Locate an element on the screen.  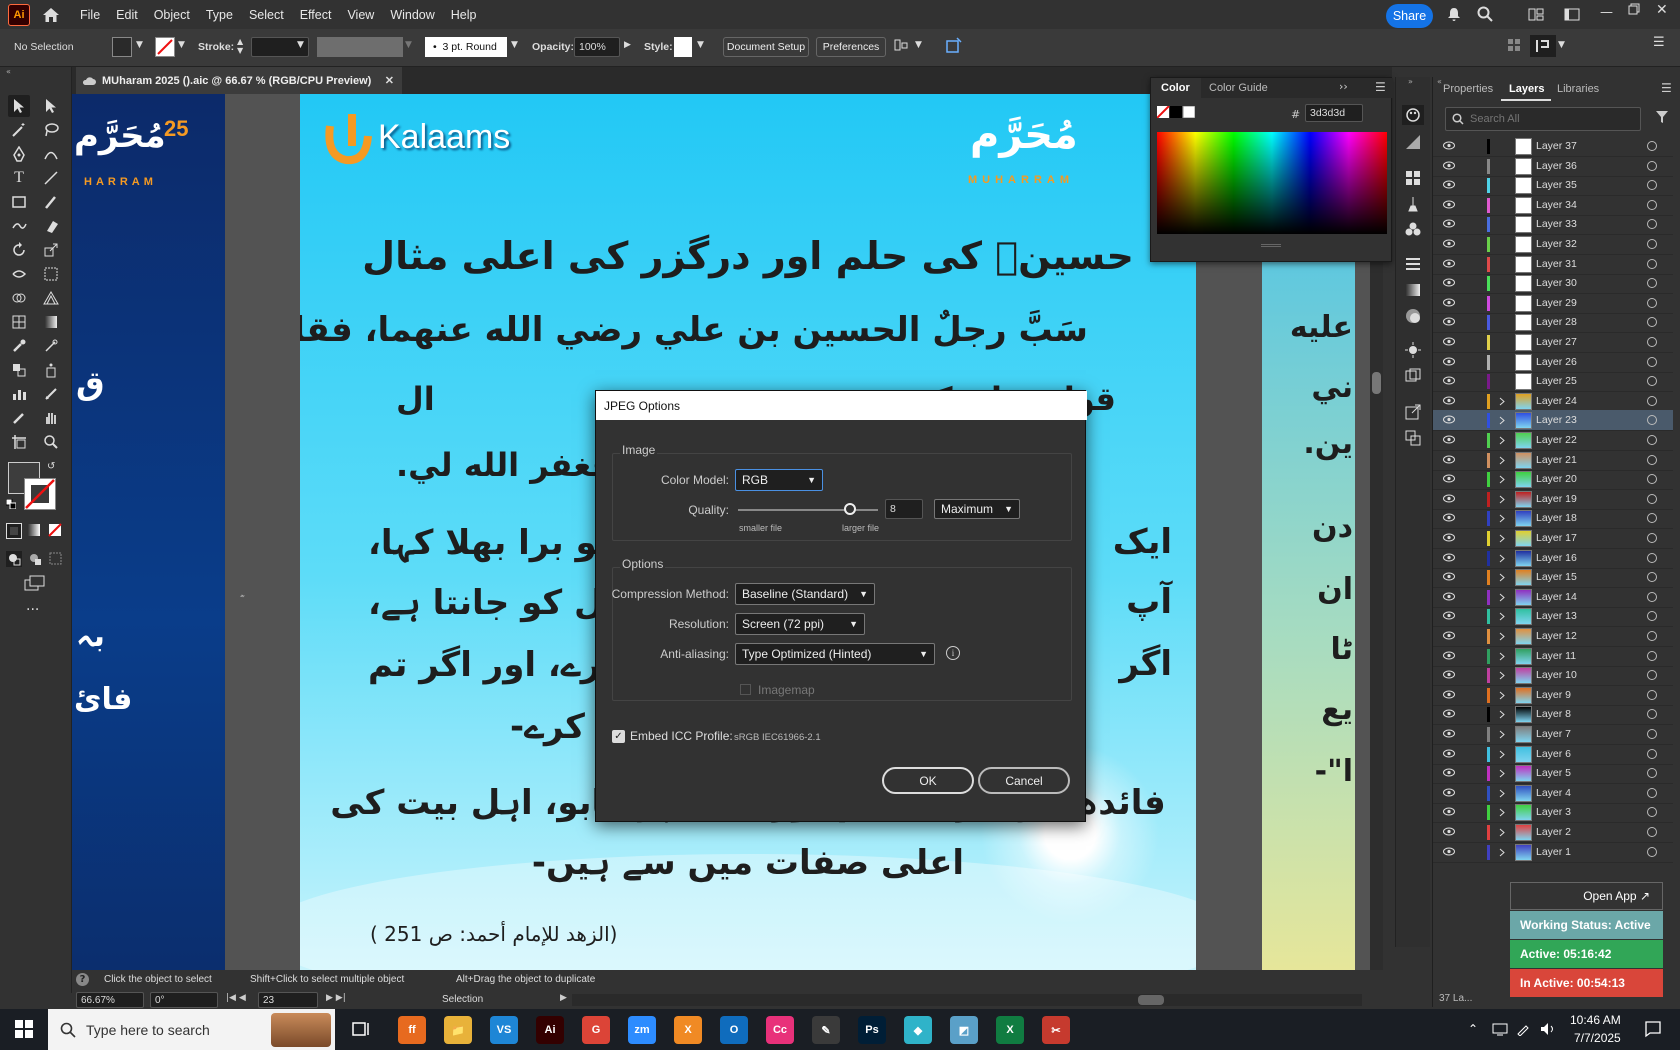
taskbar-app-icon: 📁 is located at coordinates (458, 1030).